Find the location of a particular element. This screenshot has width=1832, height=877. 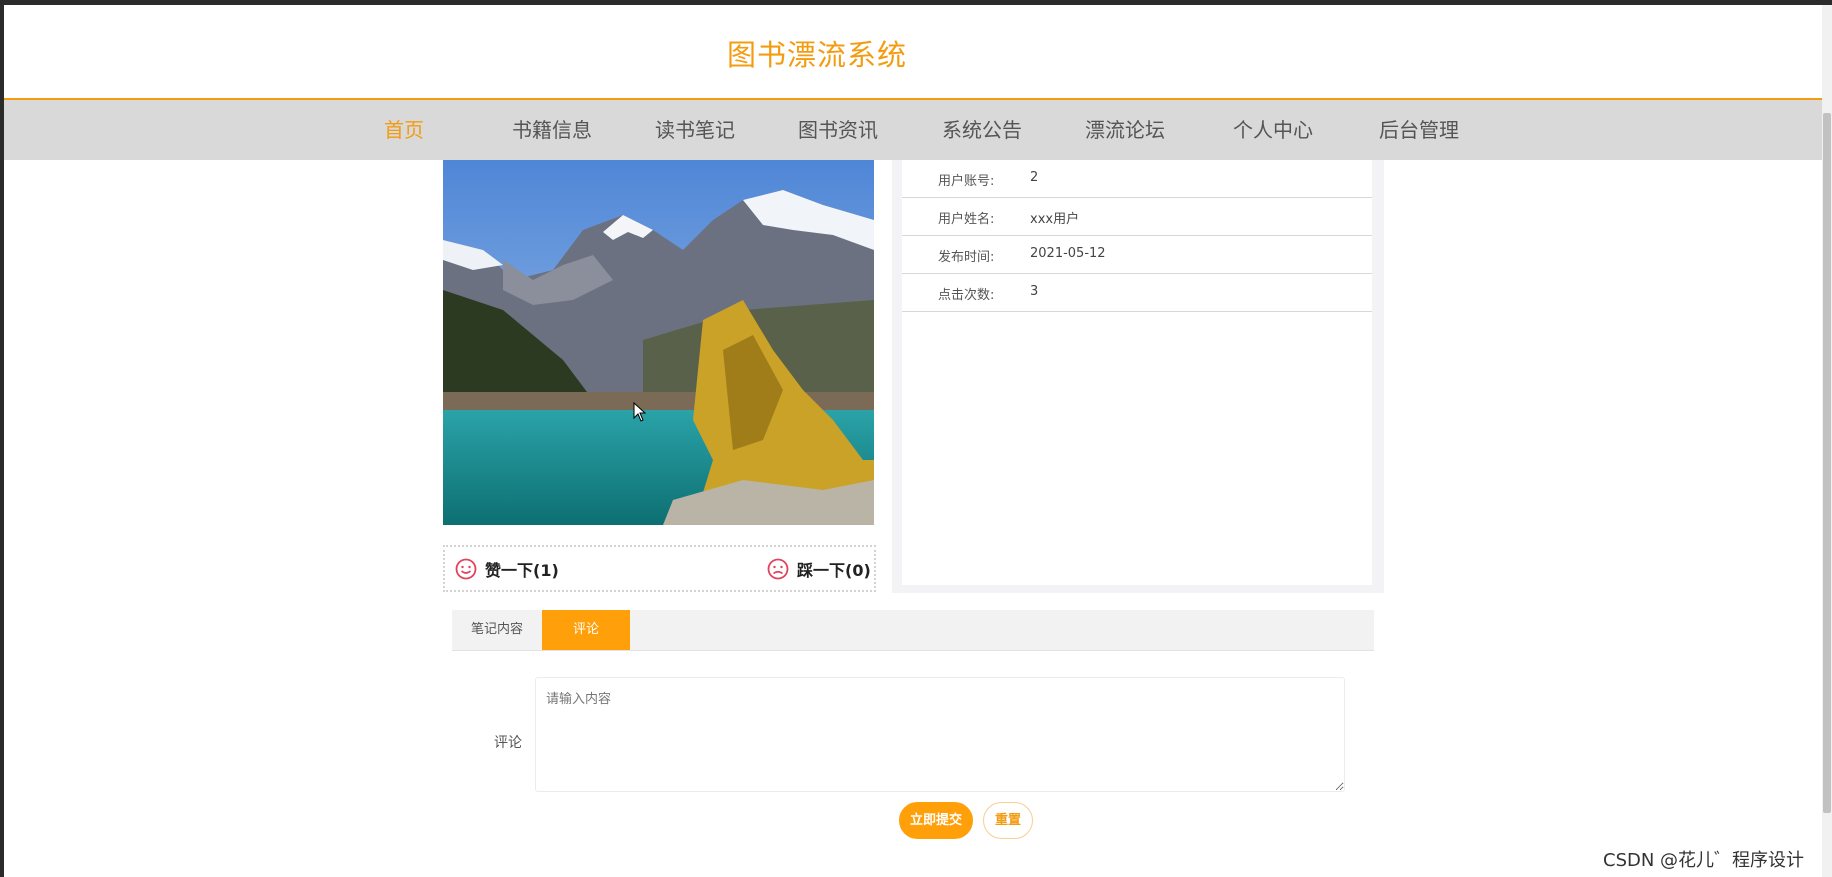

submit-button: 立即提交 is located at coordinates (936, 820).